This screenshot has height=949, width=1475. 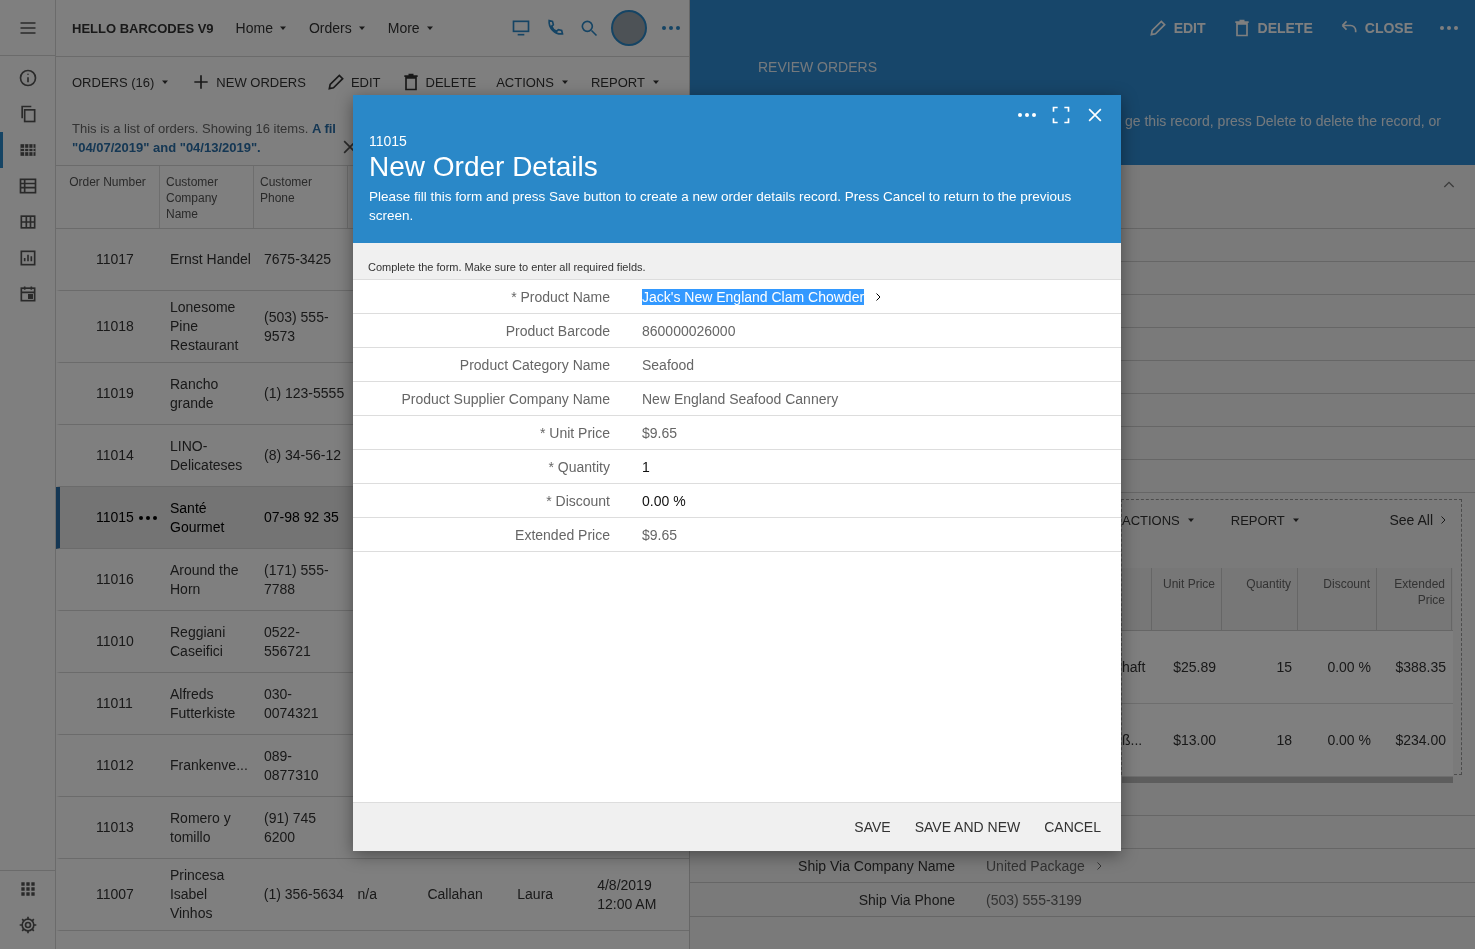 What do you see at coordinates (560, 296) in the screenshot?
I see `field-label: * Product Name` at bounding box center [560, 296].